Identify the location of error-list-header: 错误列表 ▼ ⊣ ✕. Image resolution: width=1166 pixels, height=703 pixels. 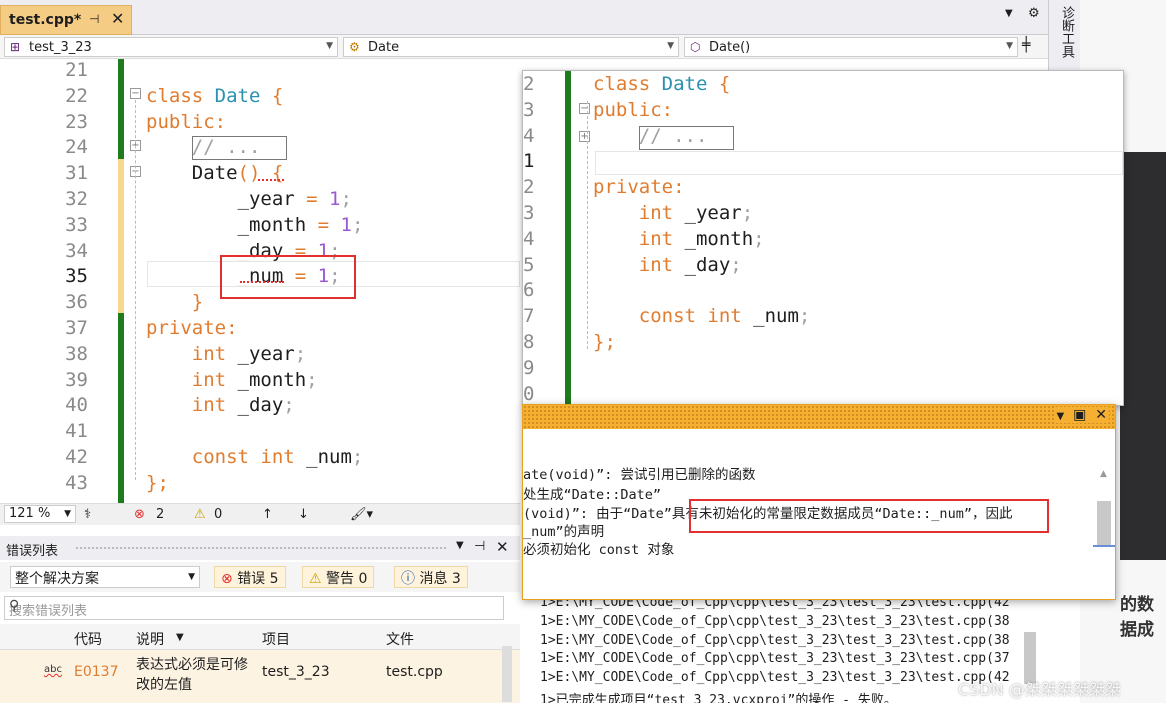
(260, 548).